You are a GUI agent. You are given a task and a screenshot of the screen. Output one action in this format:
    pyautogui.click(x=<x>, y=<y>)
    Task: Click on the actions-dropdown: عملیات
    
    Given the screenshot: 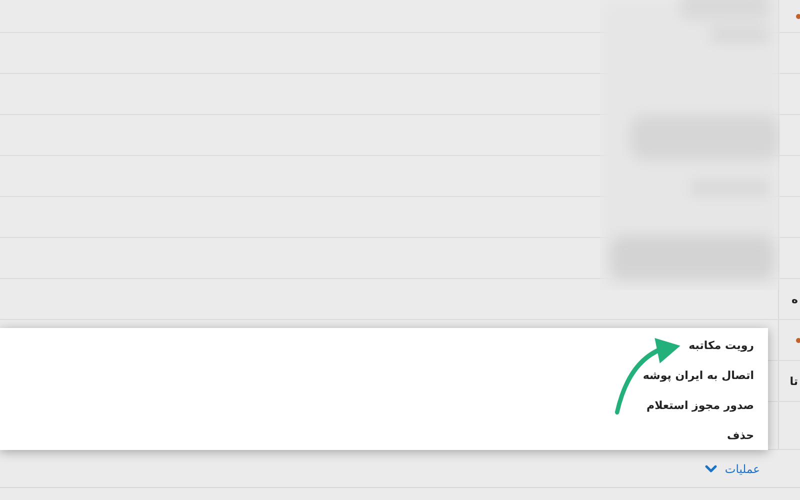 What is the action you would take?
    pyautogui.click(x=732, y=469)
    